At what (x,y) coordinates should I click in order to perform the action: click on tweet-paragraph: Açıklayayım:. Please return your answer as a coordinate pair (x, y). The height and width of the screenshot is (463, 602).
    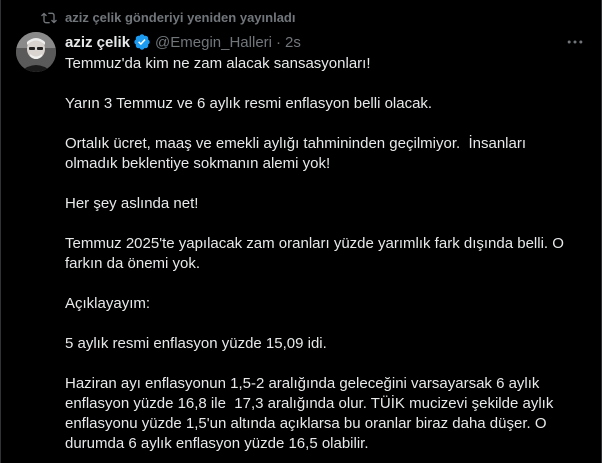
    Looking at the image, I should click on (108, 303).